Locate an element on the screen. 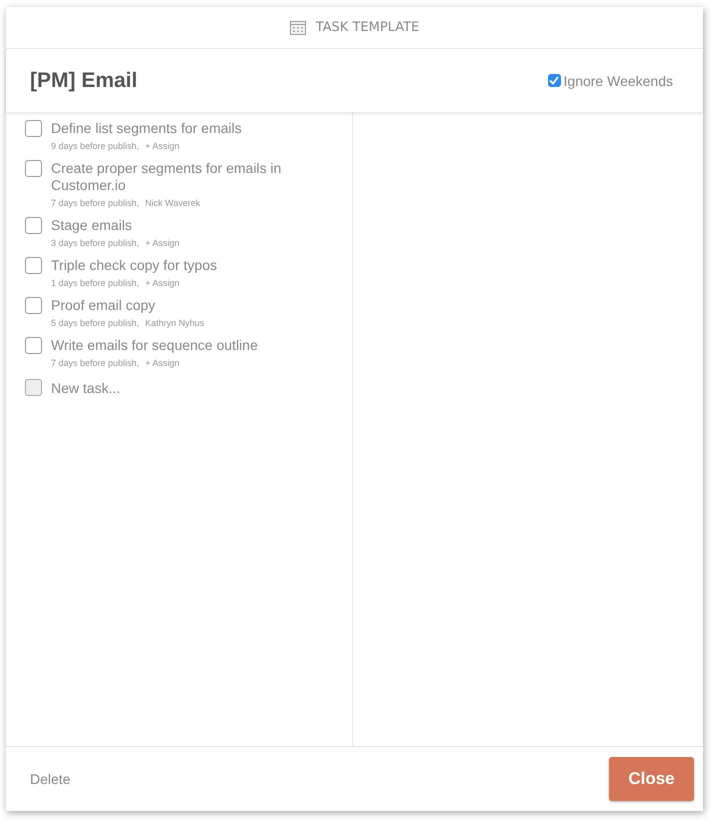 Image resolution: width=719 pixels, height=827 pixels. task-title: Write emails for sequence outline is located at coordinates (154, 345).